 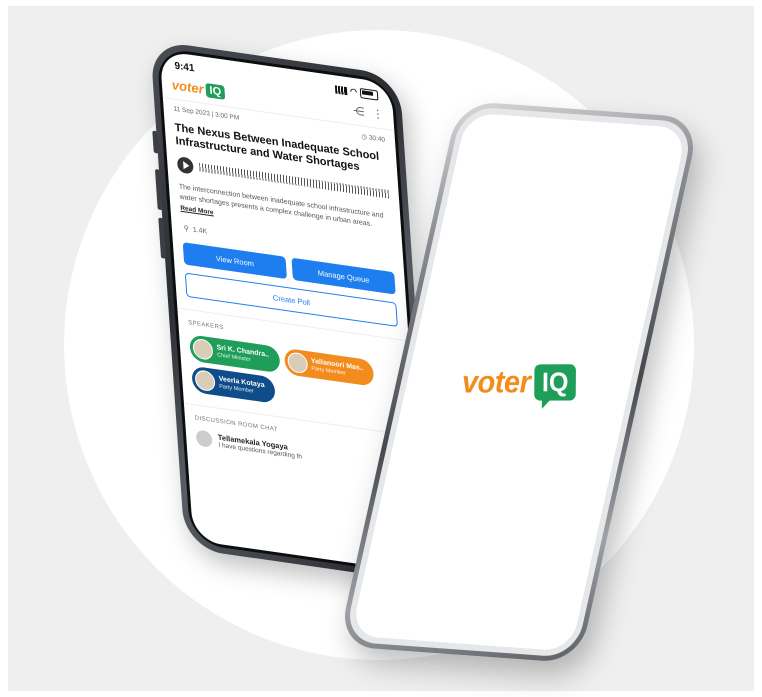 I want to click on user-icon: ⚲, so click(x=186, y=229).